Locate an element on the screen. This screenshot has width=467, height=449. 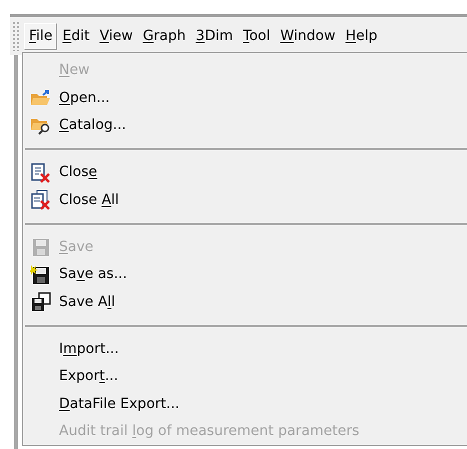
menu-item: Tool is located at coordinates (257, 36).